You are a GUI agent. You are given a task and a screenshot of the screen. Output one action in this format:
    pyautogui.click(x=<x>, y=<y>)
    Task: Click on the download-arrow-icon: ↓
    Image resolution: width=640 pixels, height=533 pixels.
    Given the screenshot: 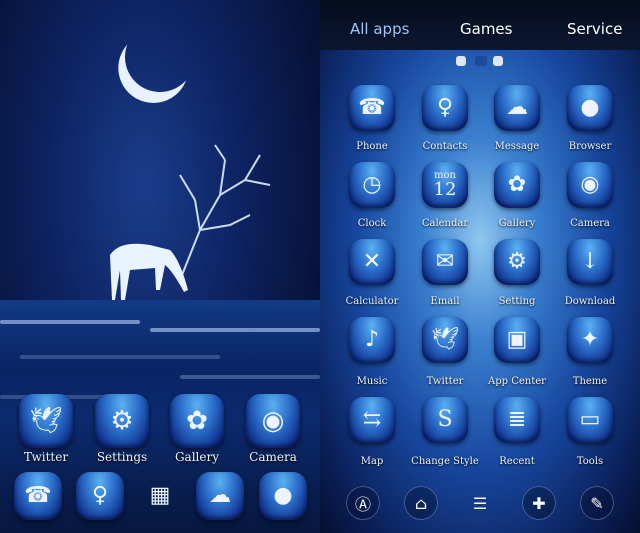 What is the action you would take?
    pyautogui.click(x=590, y=261)
    